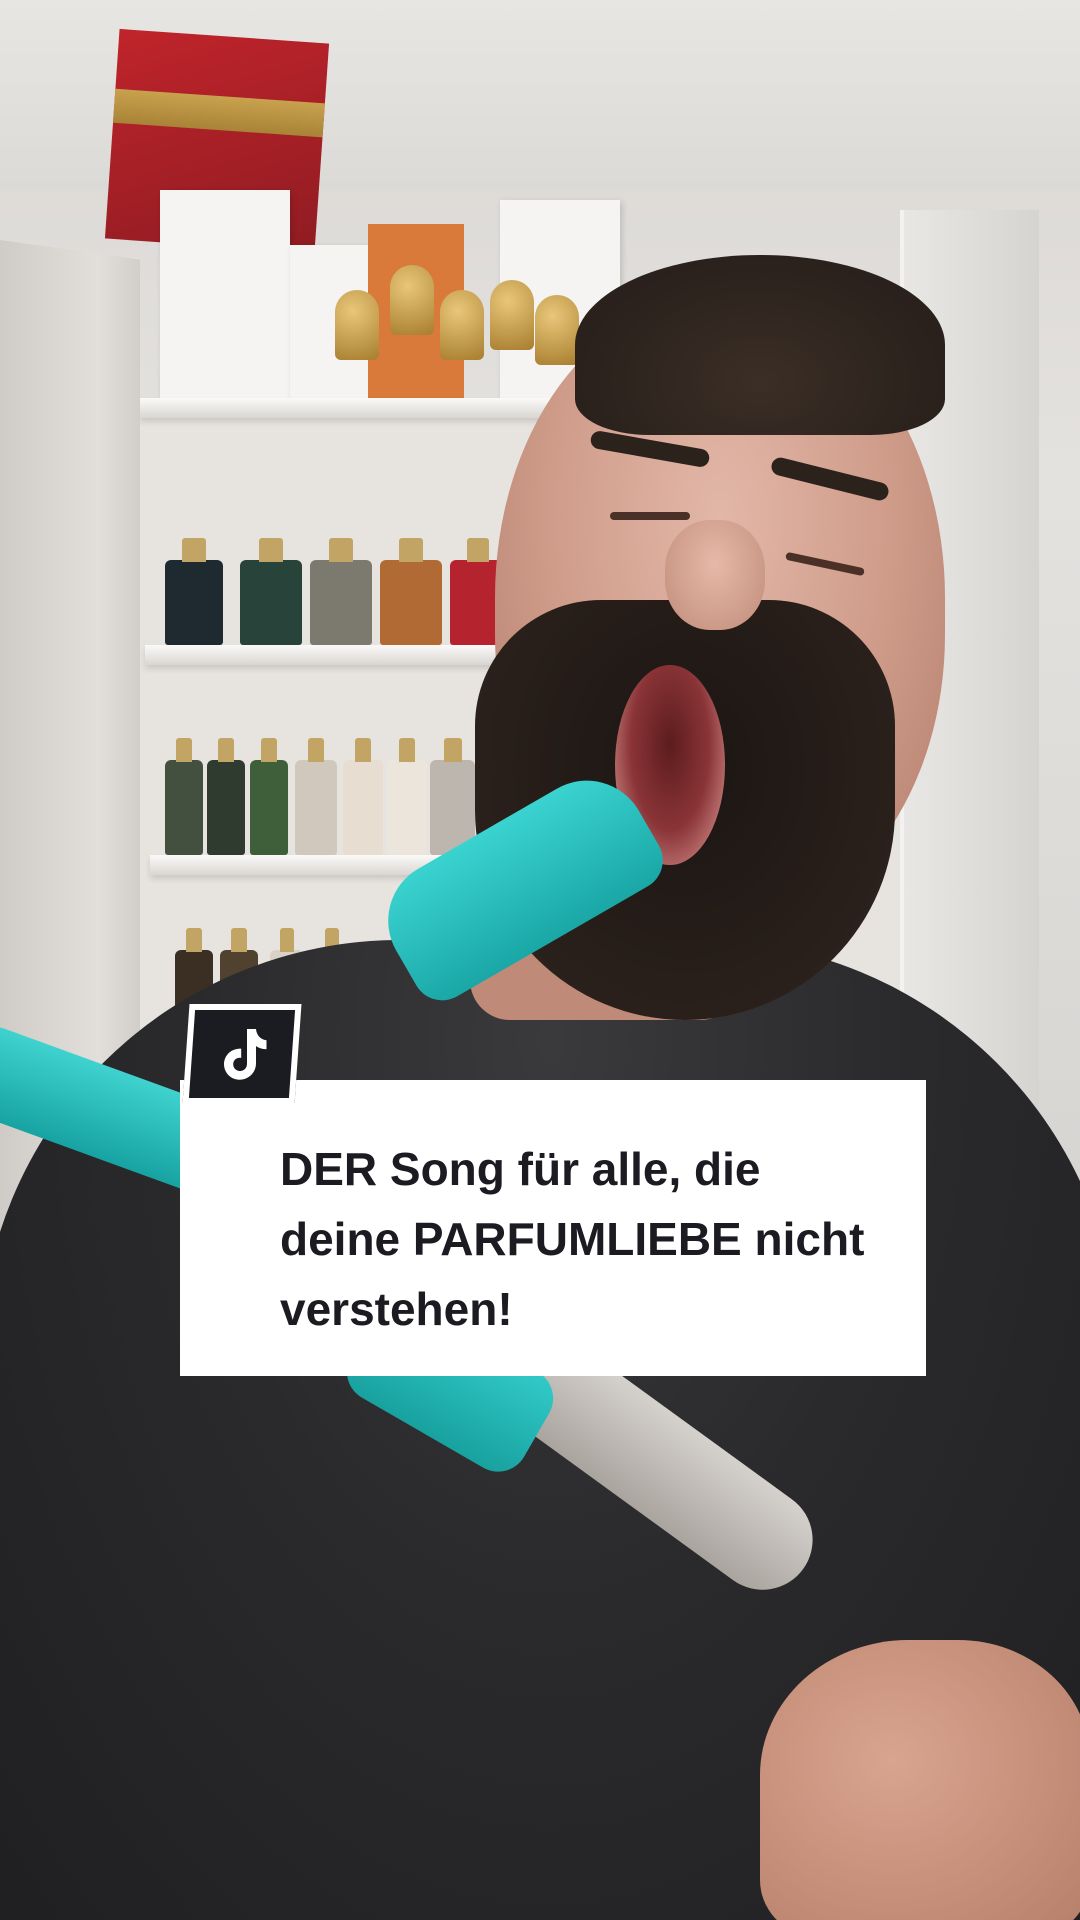 This screenshot has height=1920, width=1080. Describe the element at coordinates (920, 1780) in the screenshot. I see `hand` at that location.